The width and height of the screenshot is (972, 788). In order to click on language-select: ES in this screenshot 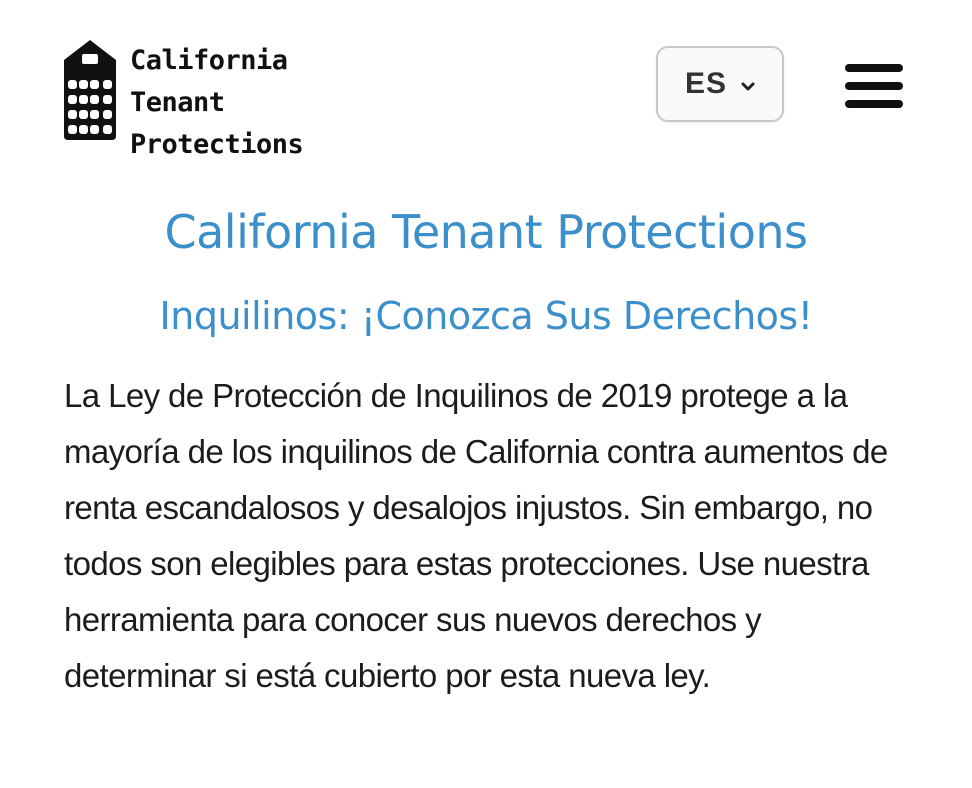, I will do `click(720, 84)`.